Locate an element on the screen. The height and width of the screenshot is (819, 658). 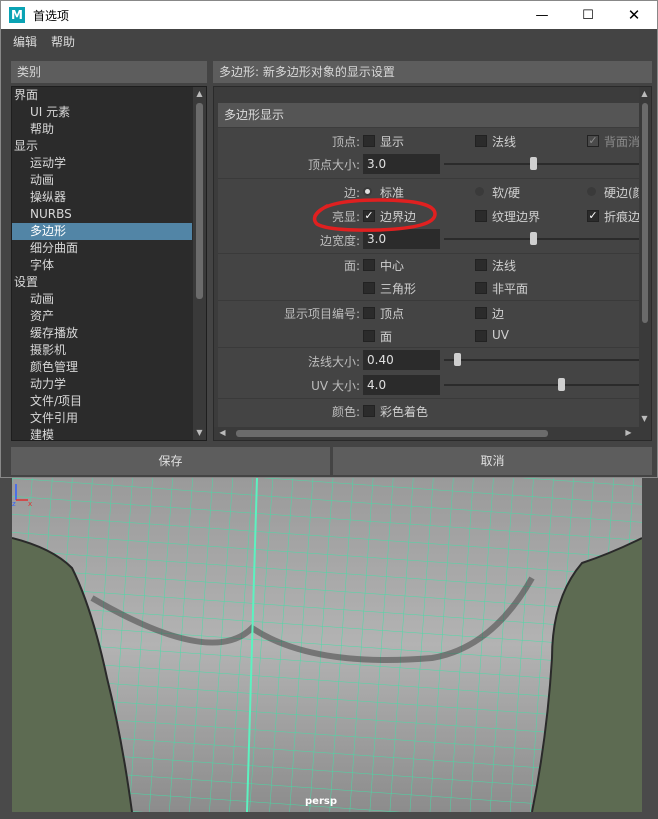
menu-help: 帮助 is located at coordinates (63, 41).